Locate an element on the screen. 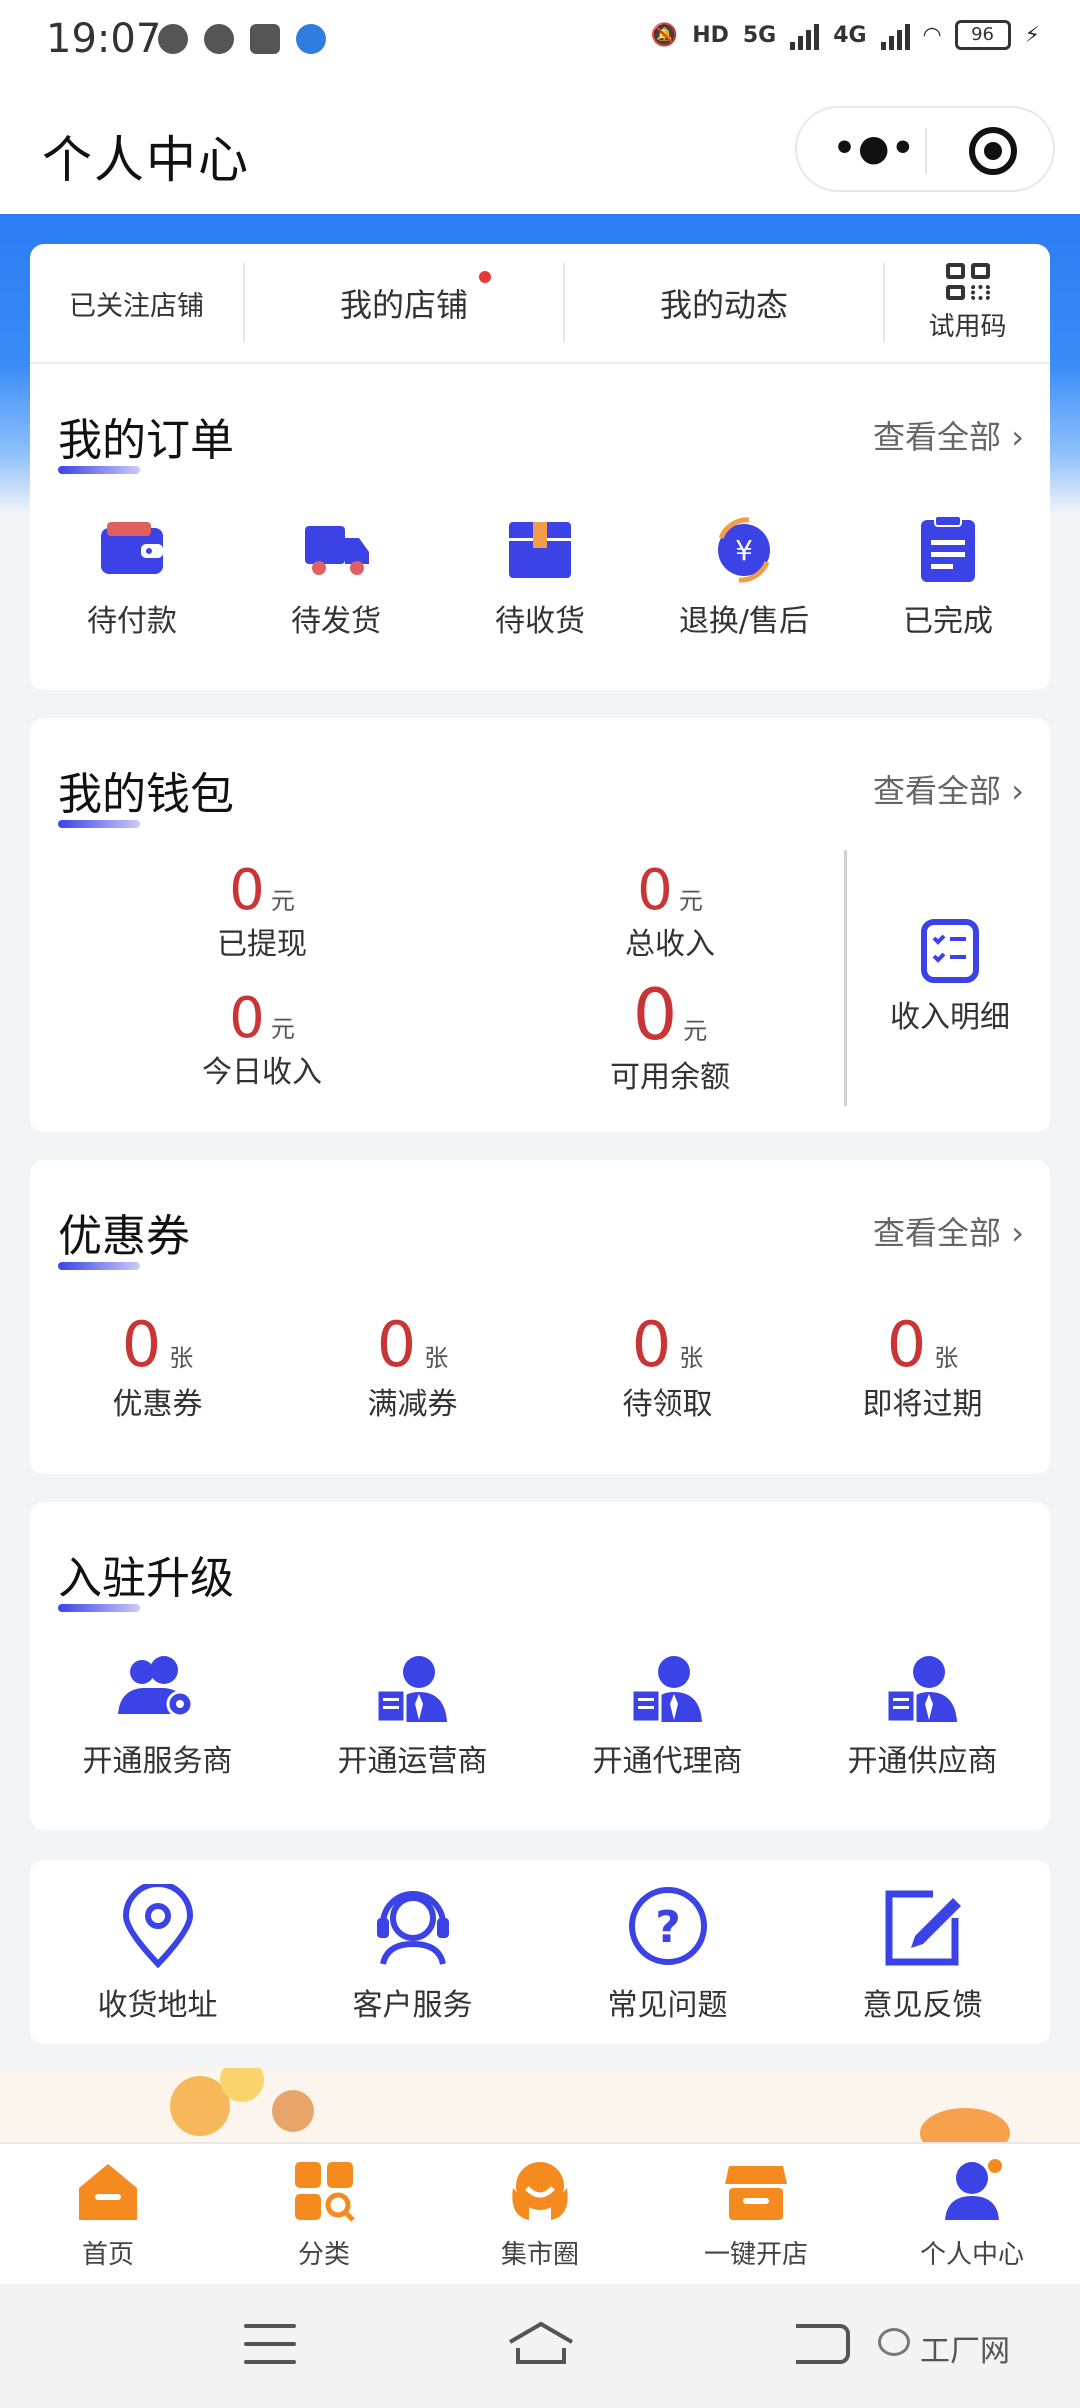 The width and height of the screenshot is (1080, 2408). watermark-text: 工厂网 is located at coordinates (965, 2351).